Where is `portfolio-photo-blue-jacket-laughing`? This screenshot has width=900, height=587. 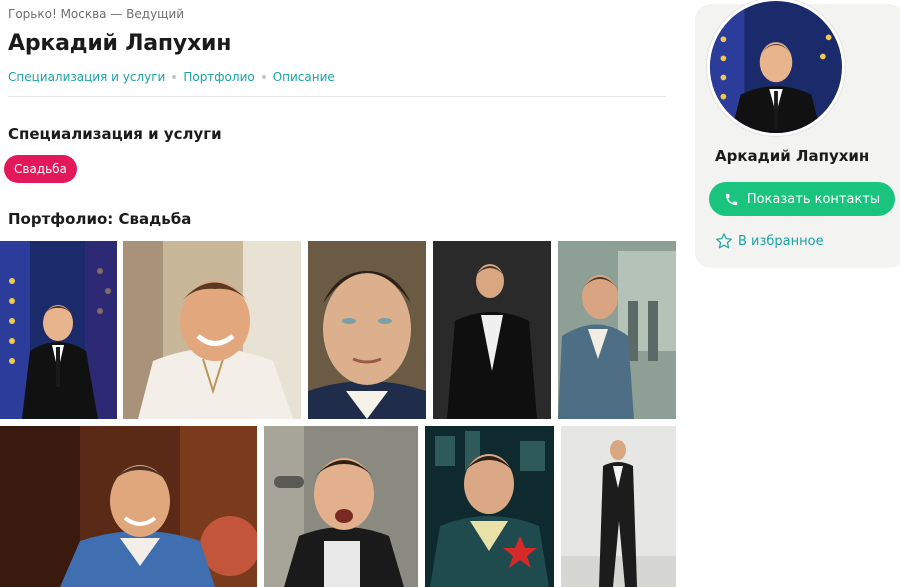
portfolio-photo-blue-jacket-laughing is located at coordinates (128, 506).